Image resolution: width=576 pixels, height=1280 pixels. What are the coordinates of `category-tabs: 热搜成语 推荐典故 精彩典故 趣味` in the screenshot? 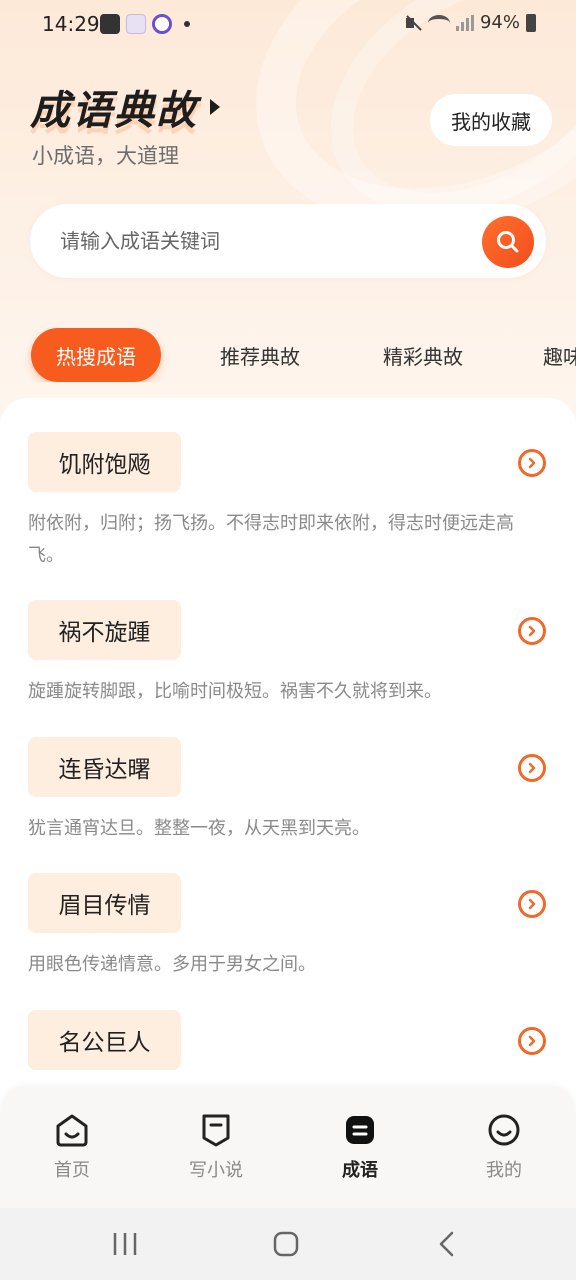 It's located at (288, 355).